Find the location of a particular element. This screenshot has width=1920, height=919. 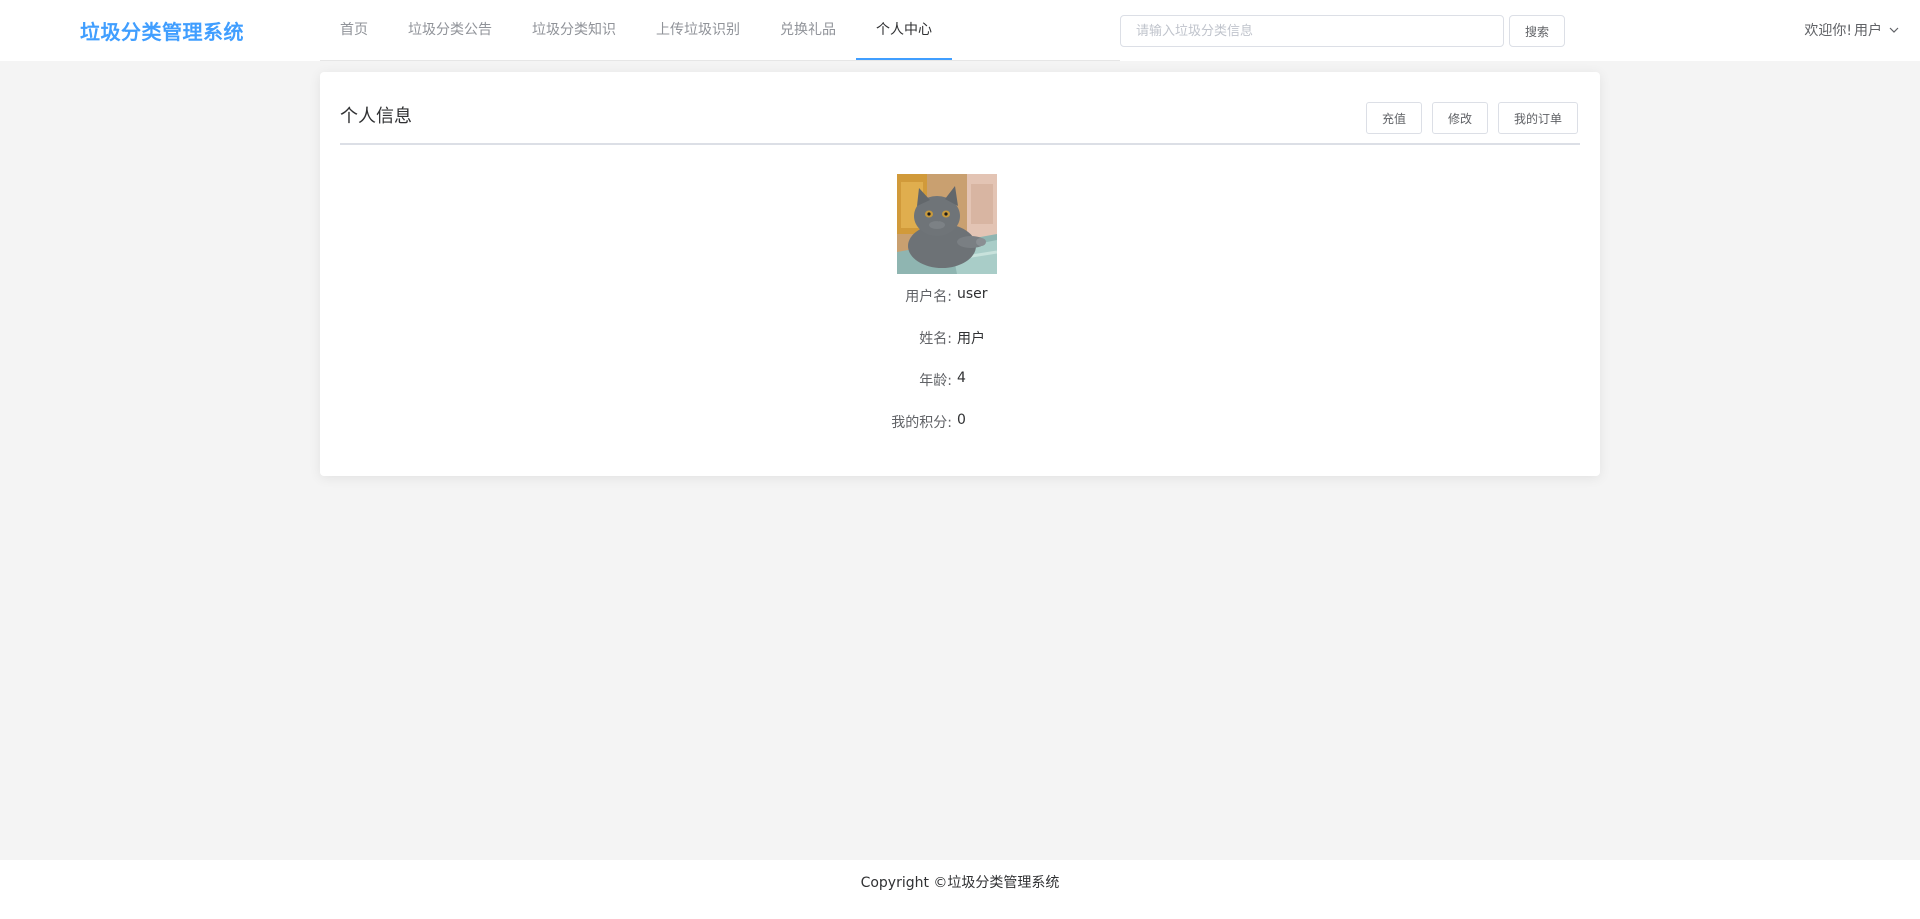

search-input is located at coordinates (1312, 31).